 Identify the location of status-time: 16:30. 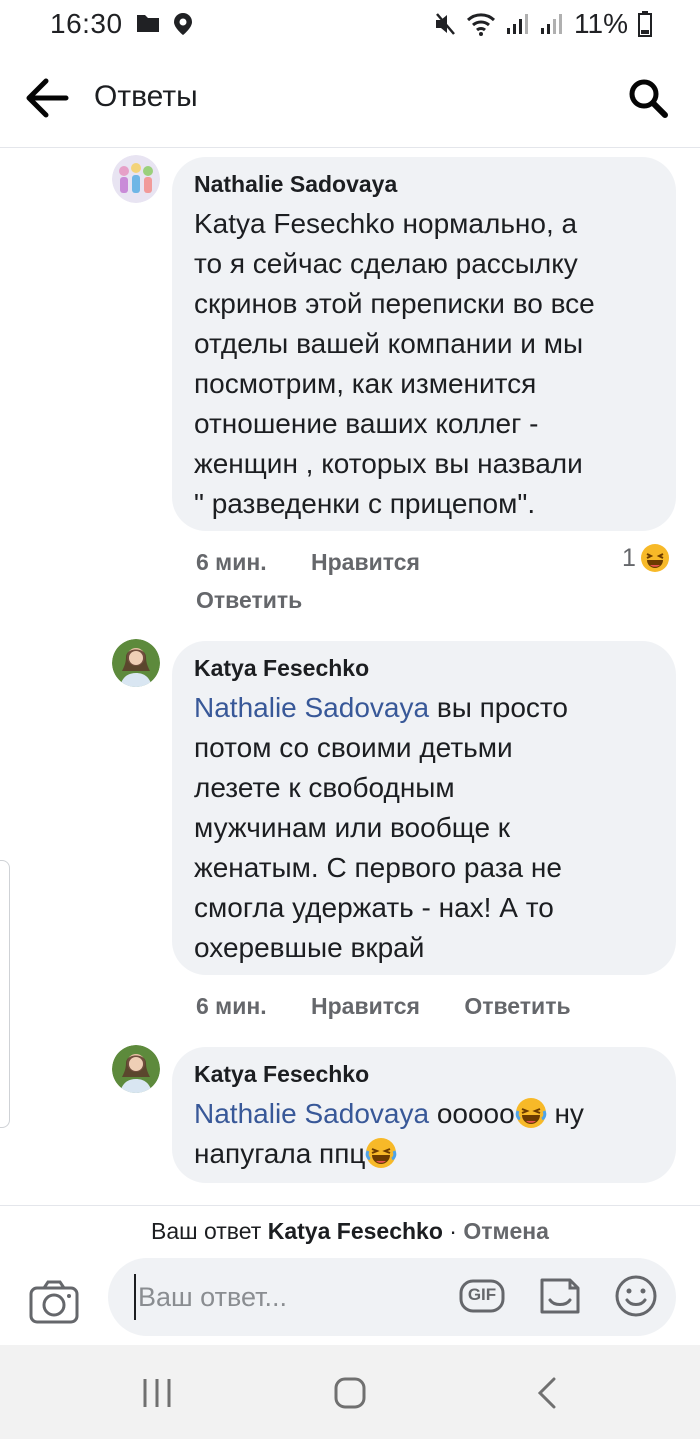
(86, 23).